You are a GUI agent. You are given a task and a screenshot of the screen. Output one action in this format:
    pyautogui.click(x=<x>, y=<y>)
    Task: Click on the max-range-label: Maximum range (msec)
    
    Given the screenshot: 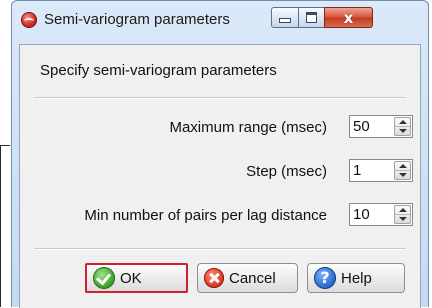 What is the action you would take?
    pyautogui.click(x=248, y=127)
    